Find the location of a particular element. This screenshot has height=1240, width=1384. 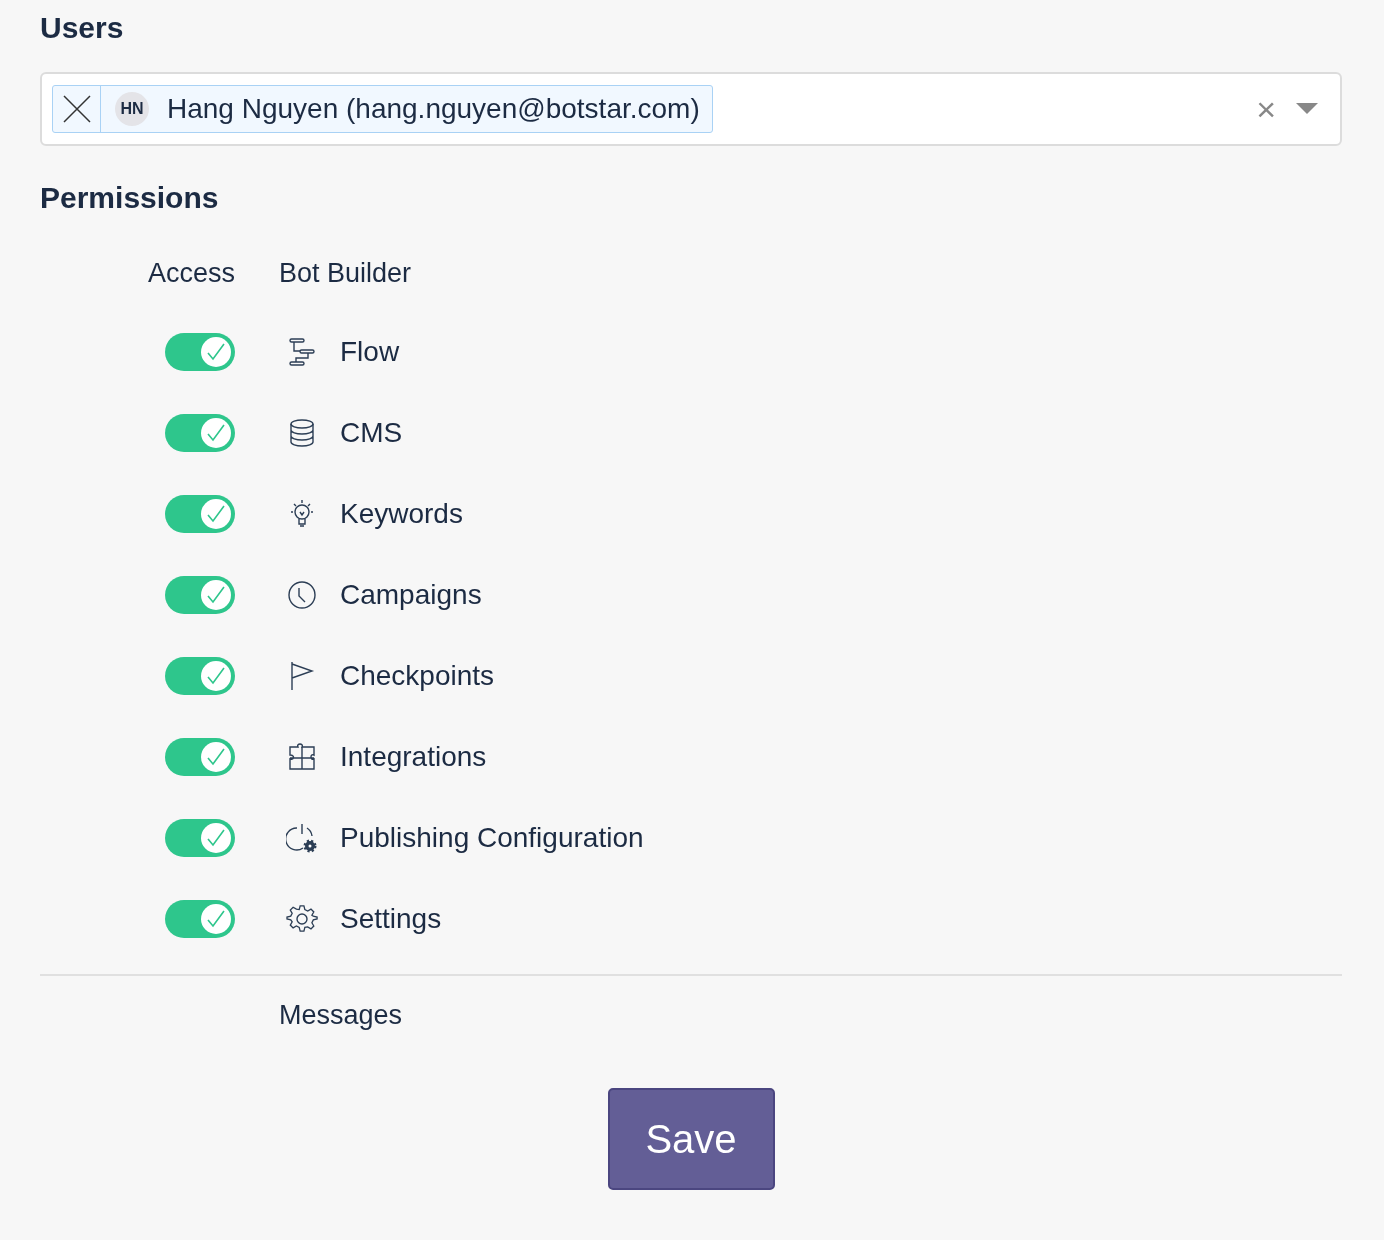

clear-button: × is located at coordinates (1266, 109).